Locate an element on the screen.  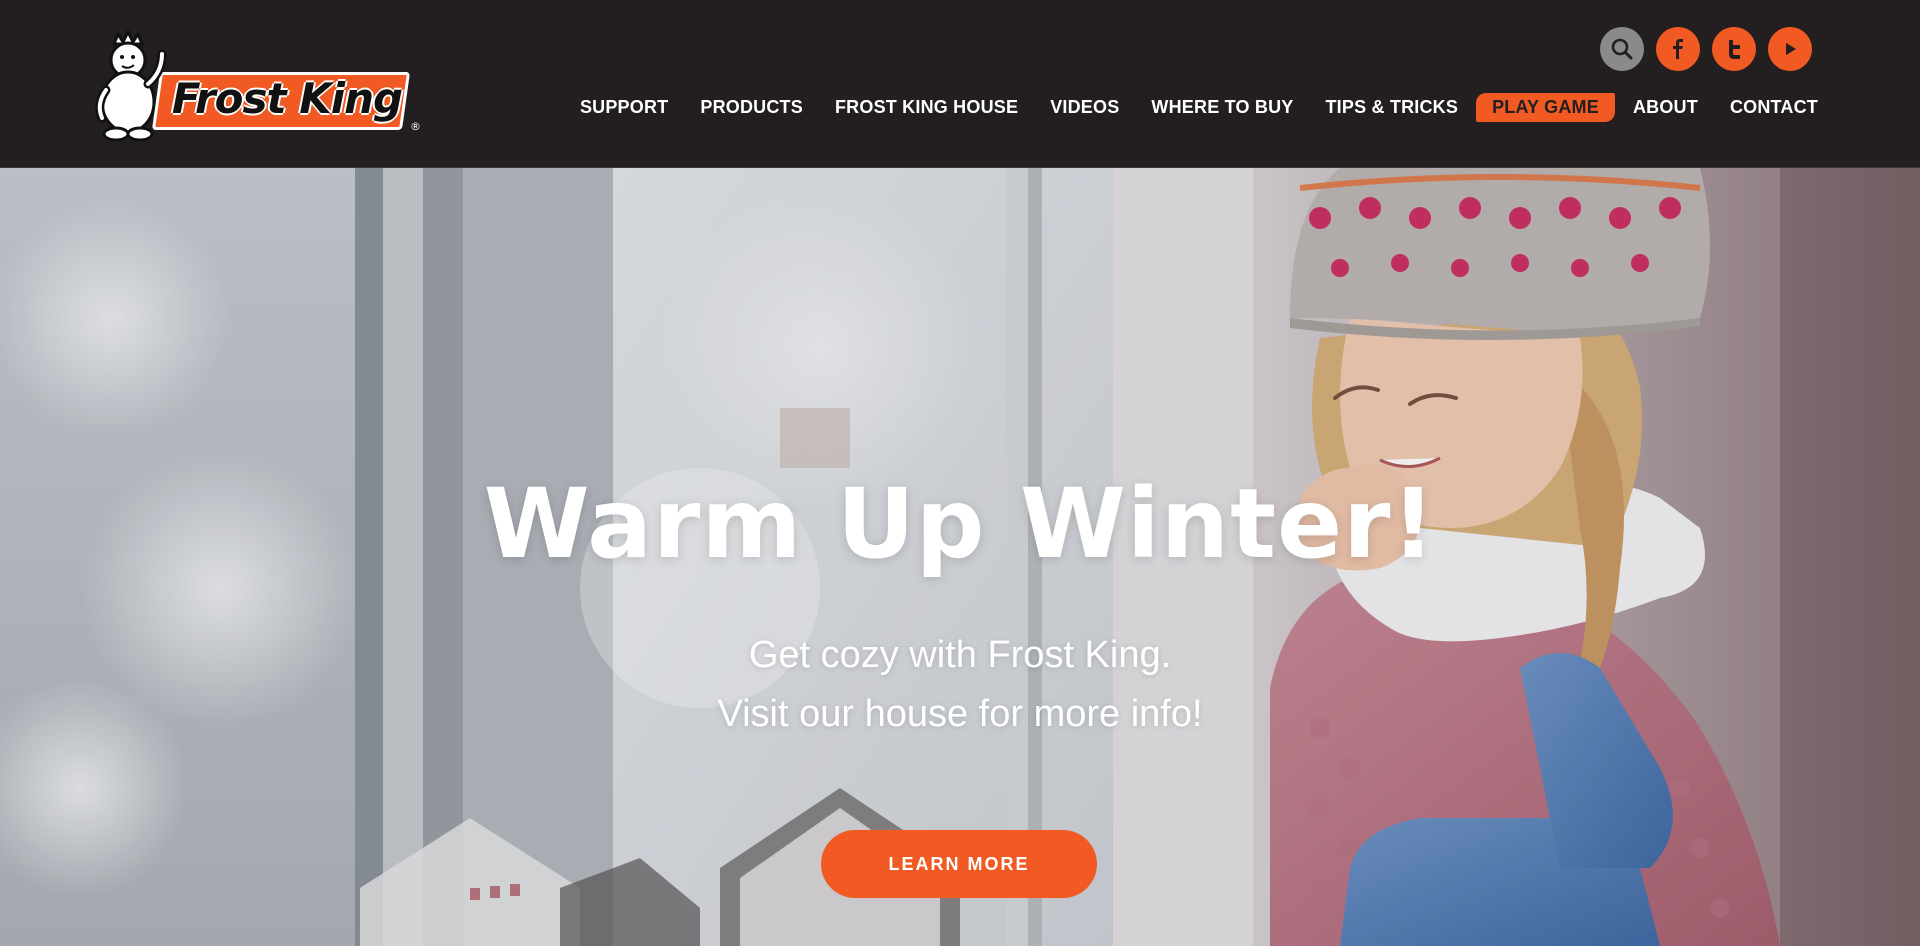
search-button is located at coordinates (1622, 49).